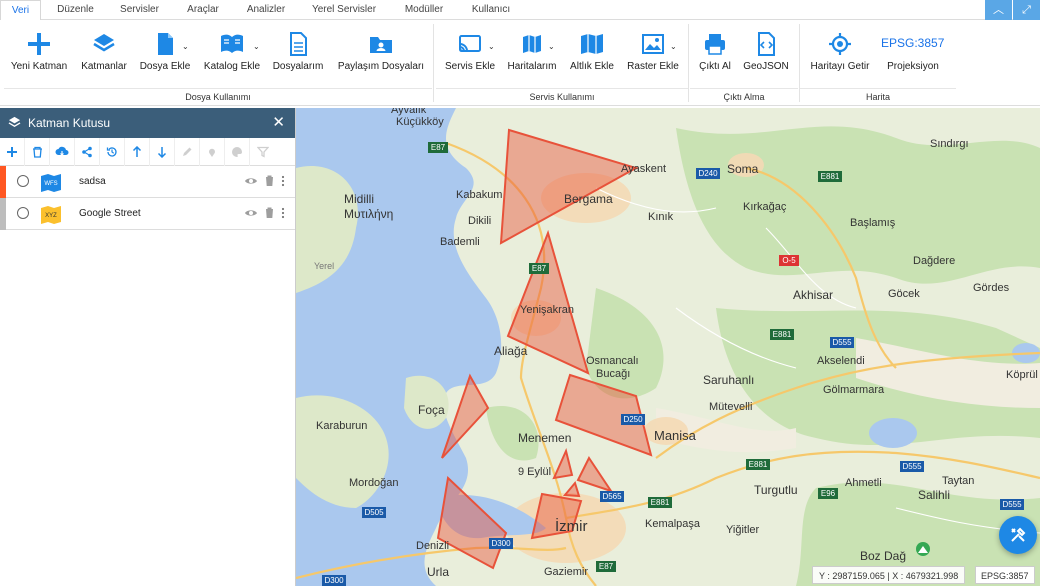  What do you see at coordinates (266, 10) in the screenshot?
I see `menu-analizler: Analizler` at bounding box center [266, 10].